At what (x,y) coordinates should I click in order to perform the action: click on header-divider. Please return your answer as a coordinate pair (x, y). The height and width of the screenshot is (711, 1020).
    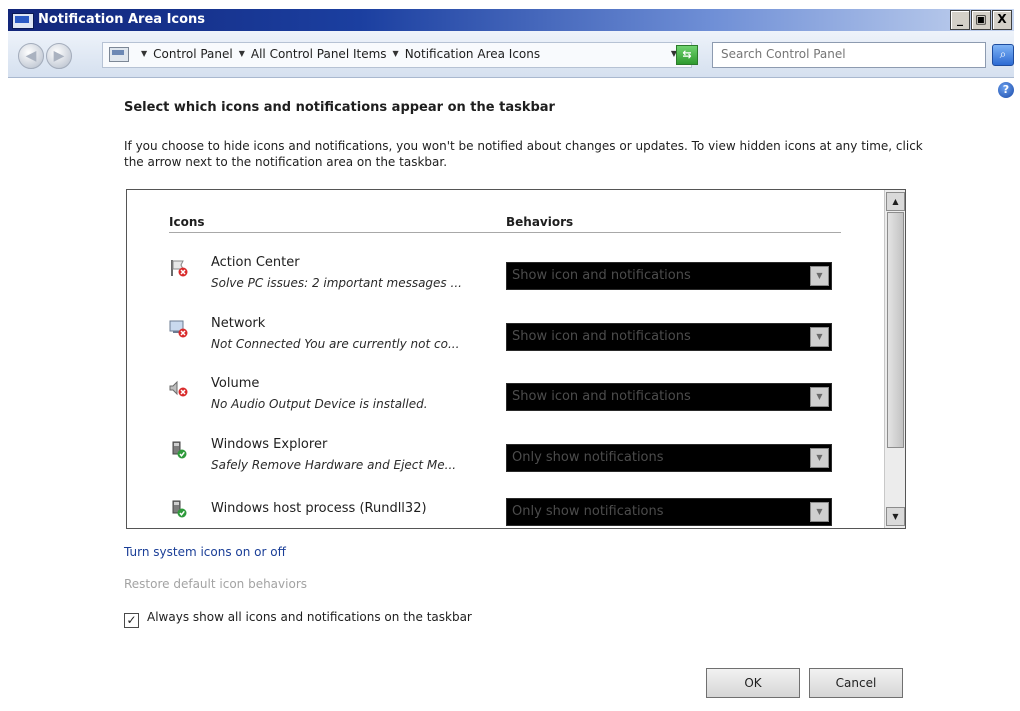
    Looking at the image, I should click on (505, 232).